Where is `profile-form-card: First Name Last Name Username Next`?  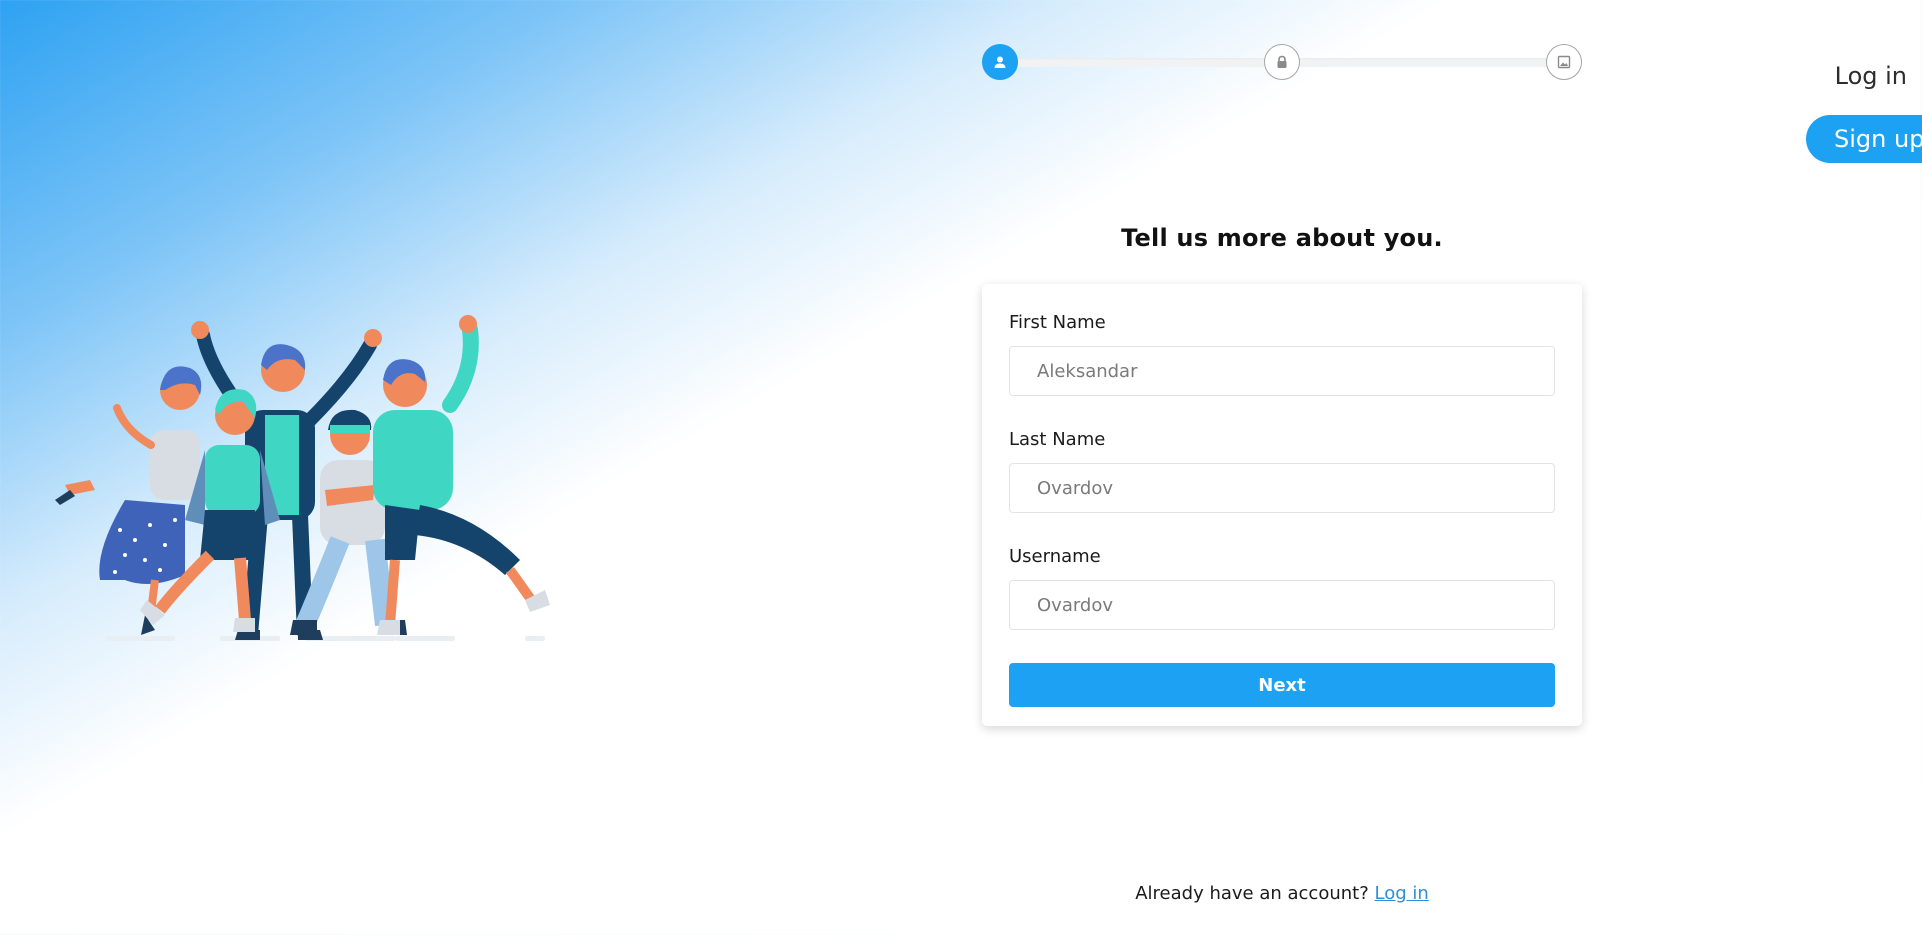 profile-form-card: First Name Last Name Username Next is located at coordinates (1282, 505).